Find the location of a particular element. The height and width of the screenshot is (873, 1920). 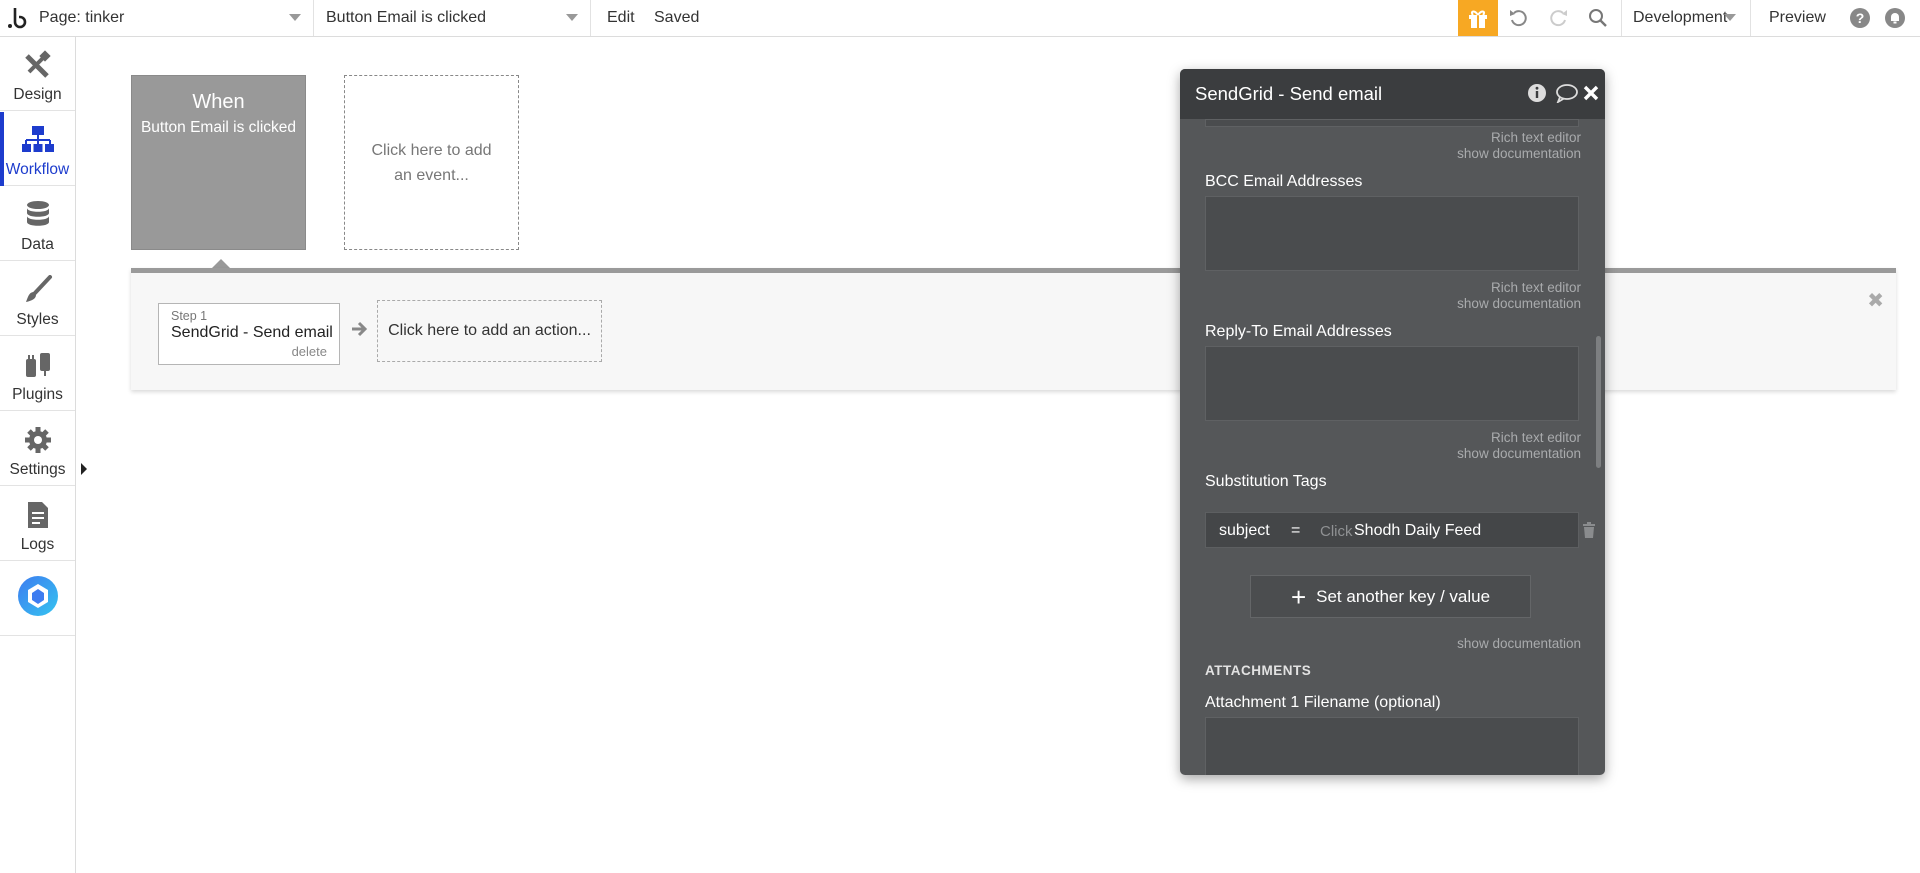

close-icon: ✖ is located at coordinates (1875, 300).